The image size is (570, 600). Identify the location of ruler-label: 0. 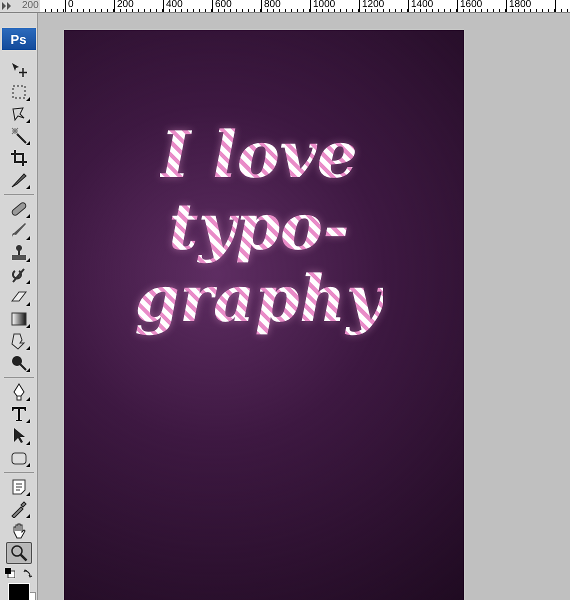
(71, 5).